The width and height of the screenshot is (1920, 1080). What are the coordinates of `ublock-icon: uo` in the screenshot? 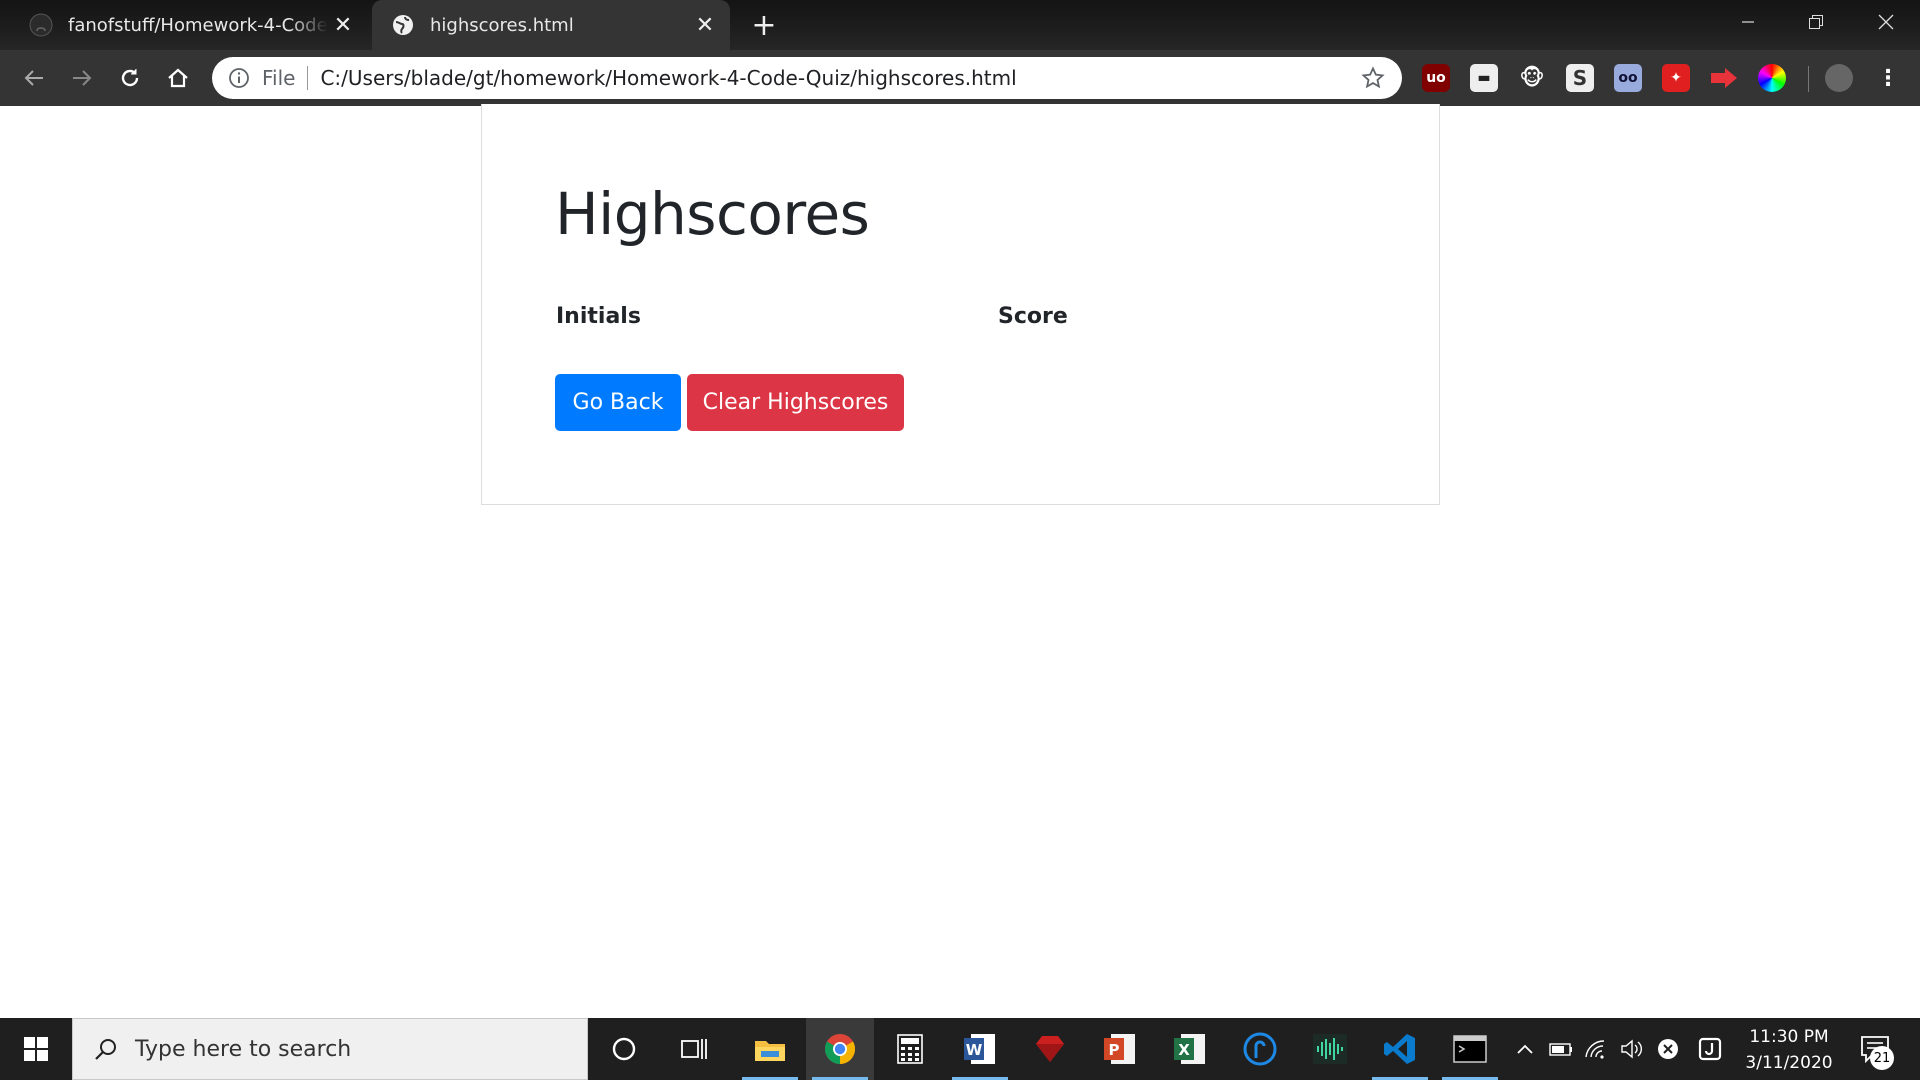 It's located at (1436, 78).